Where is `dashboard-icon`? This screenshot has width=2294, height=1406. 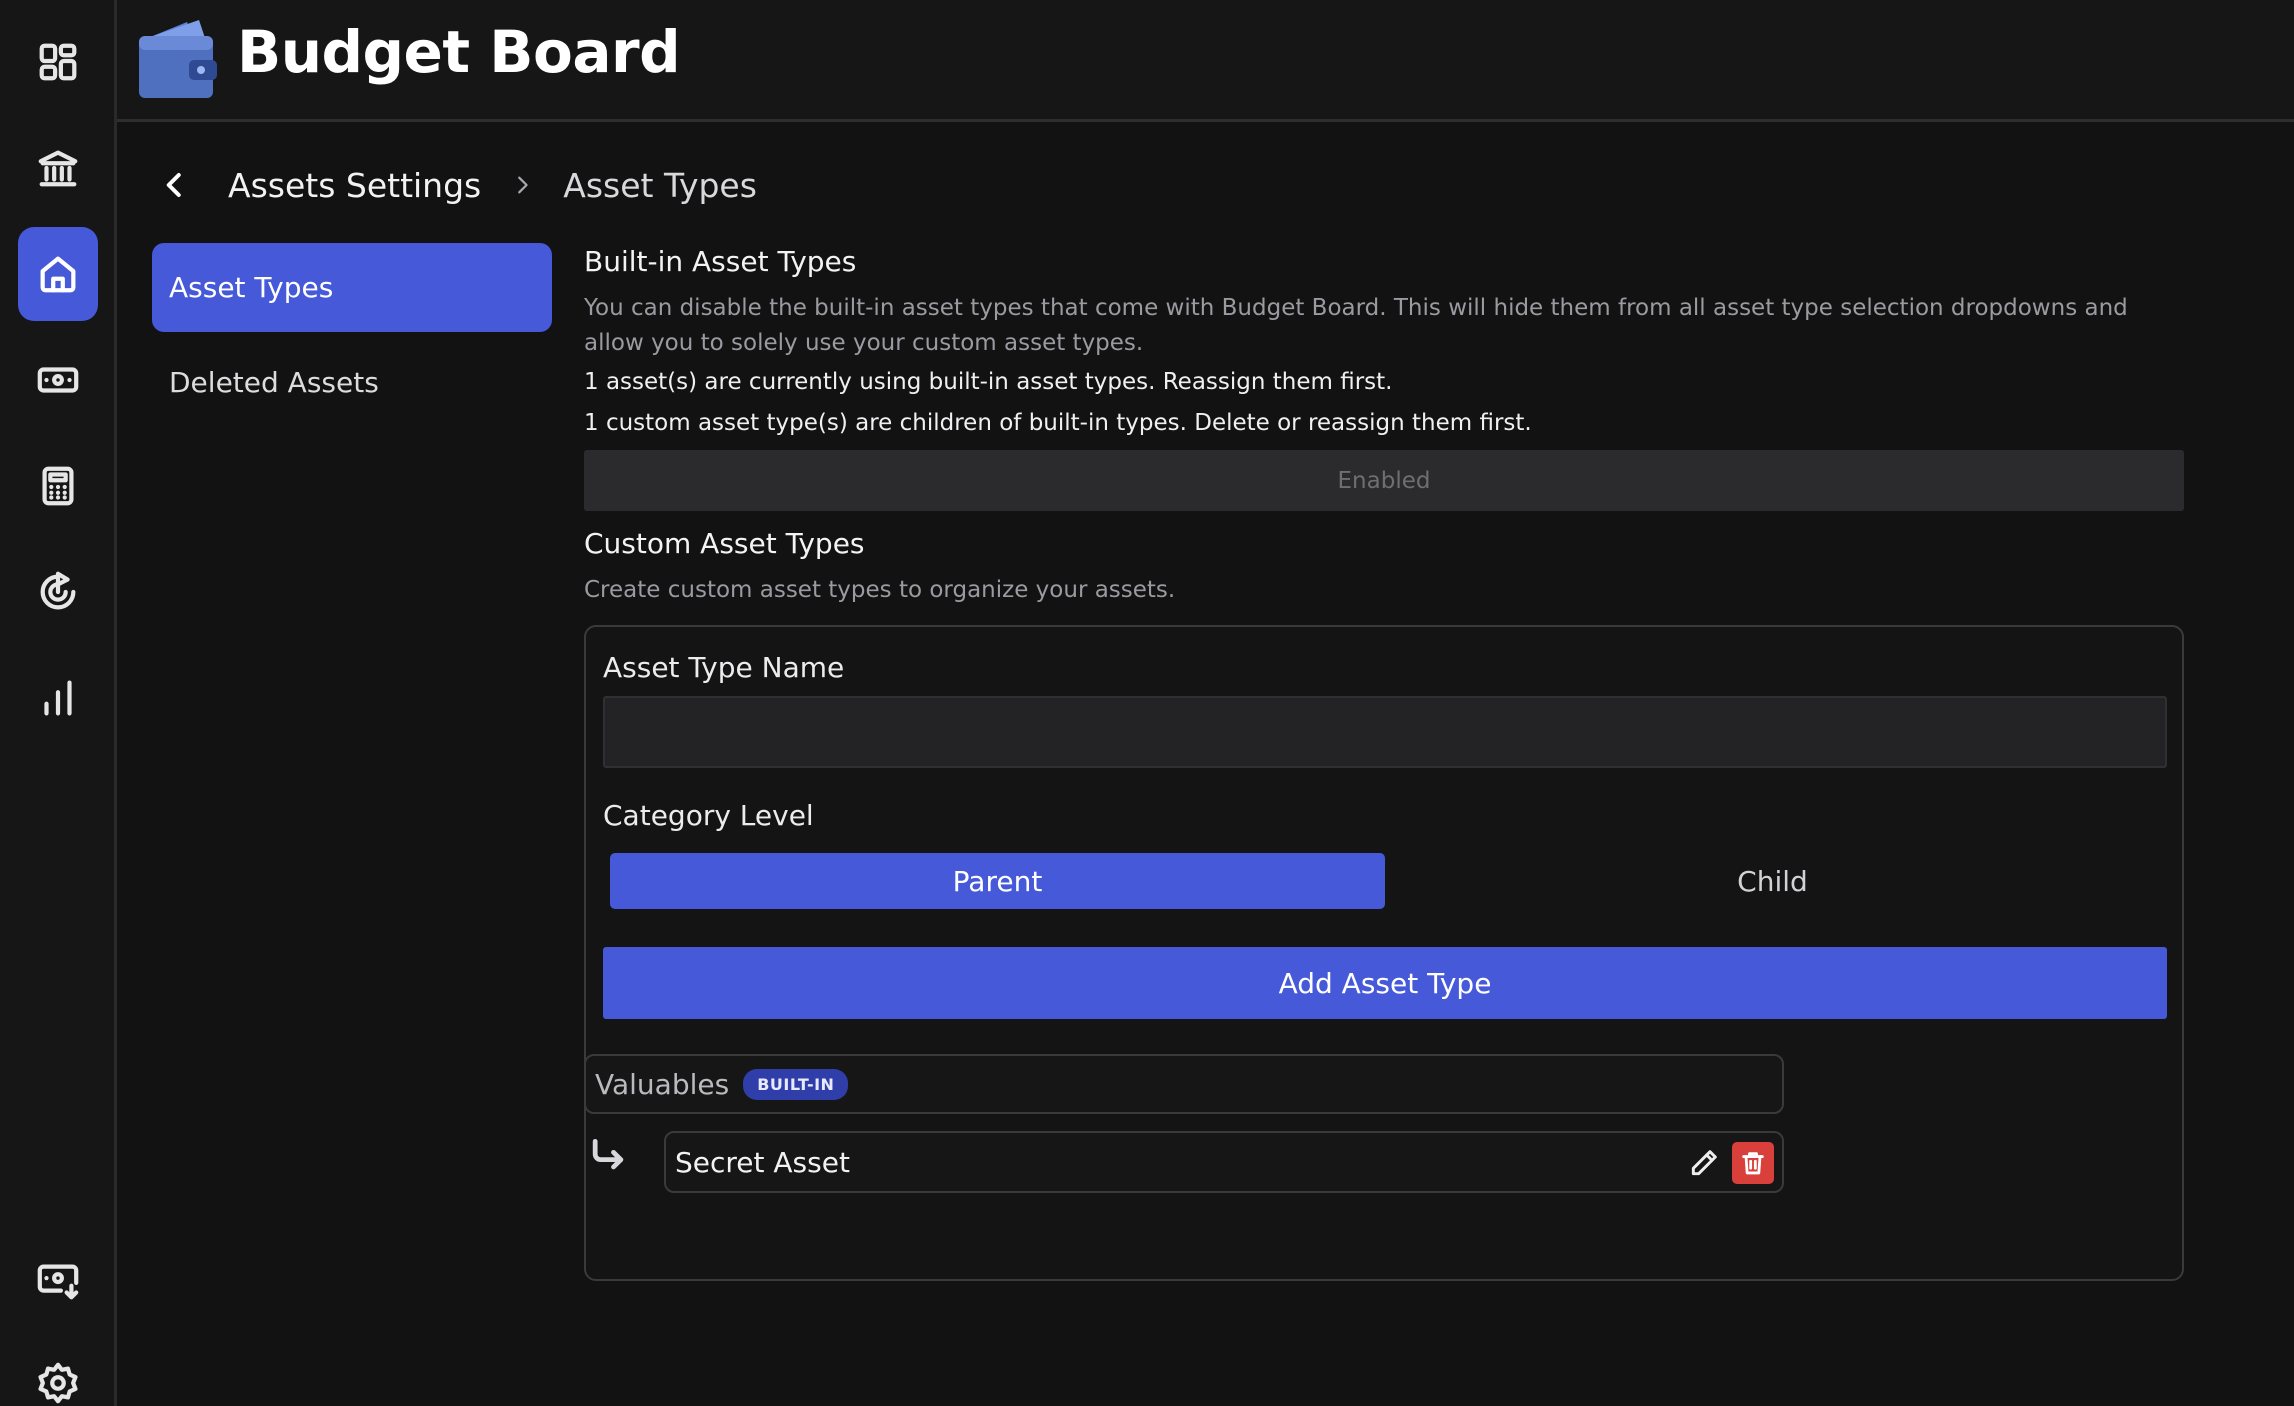 dashboard-icon is located at coordinates (58, 62).